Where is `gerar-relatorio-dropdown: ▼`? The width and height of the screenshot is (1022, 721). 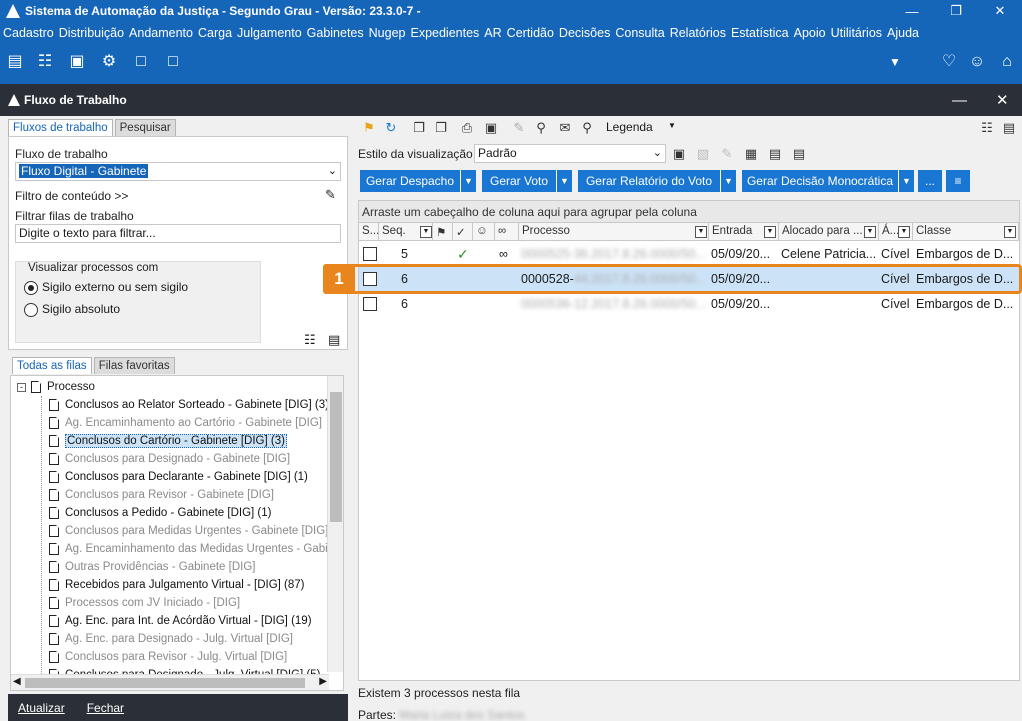
gerar-relatorio-dropdown: ▼ is located at coordinates (728, 181).